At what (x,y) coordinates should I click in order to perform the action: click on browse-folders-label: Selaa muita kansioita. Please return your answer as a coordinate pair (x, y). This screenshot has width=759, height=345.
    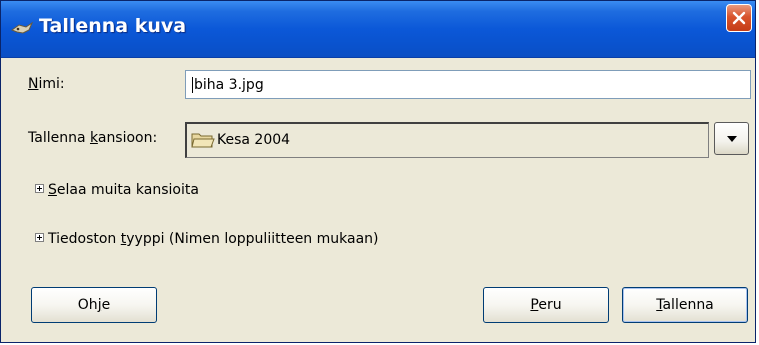
    Looking at the image, I should click on (123, 190).